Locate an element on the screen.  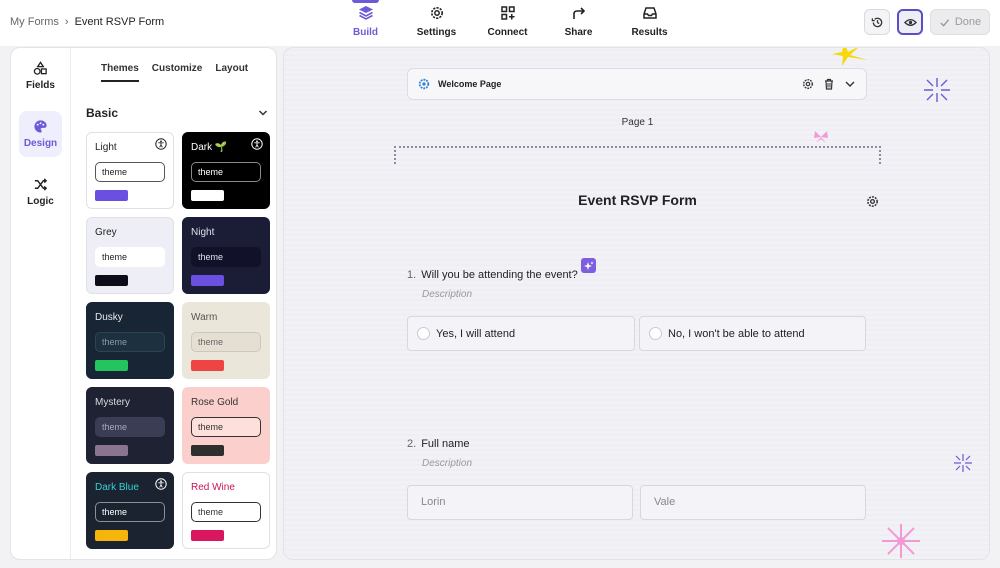
preview-button is located at coordinates (910, 22).